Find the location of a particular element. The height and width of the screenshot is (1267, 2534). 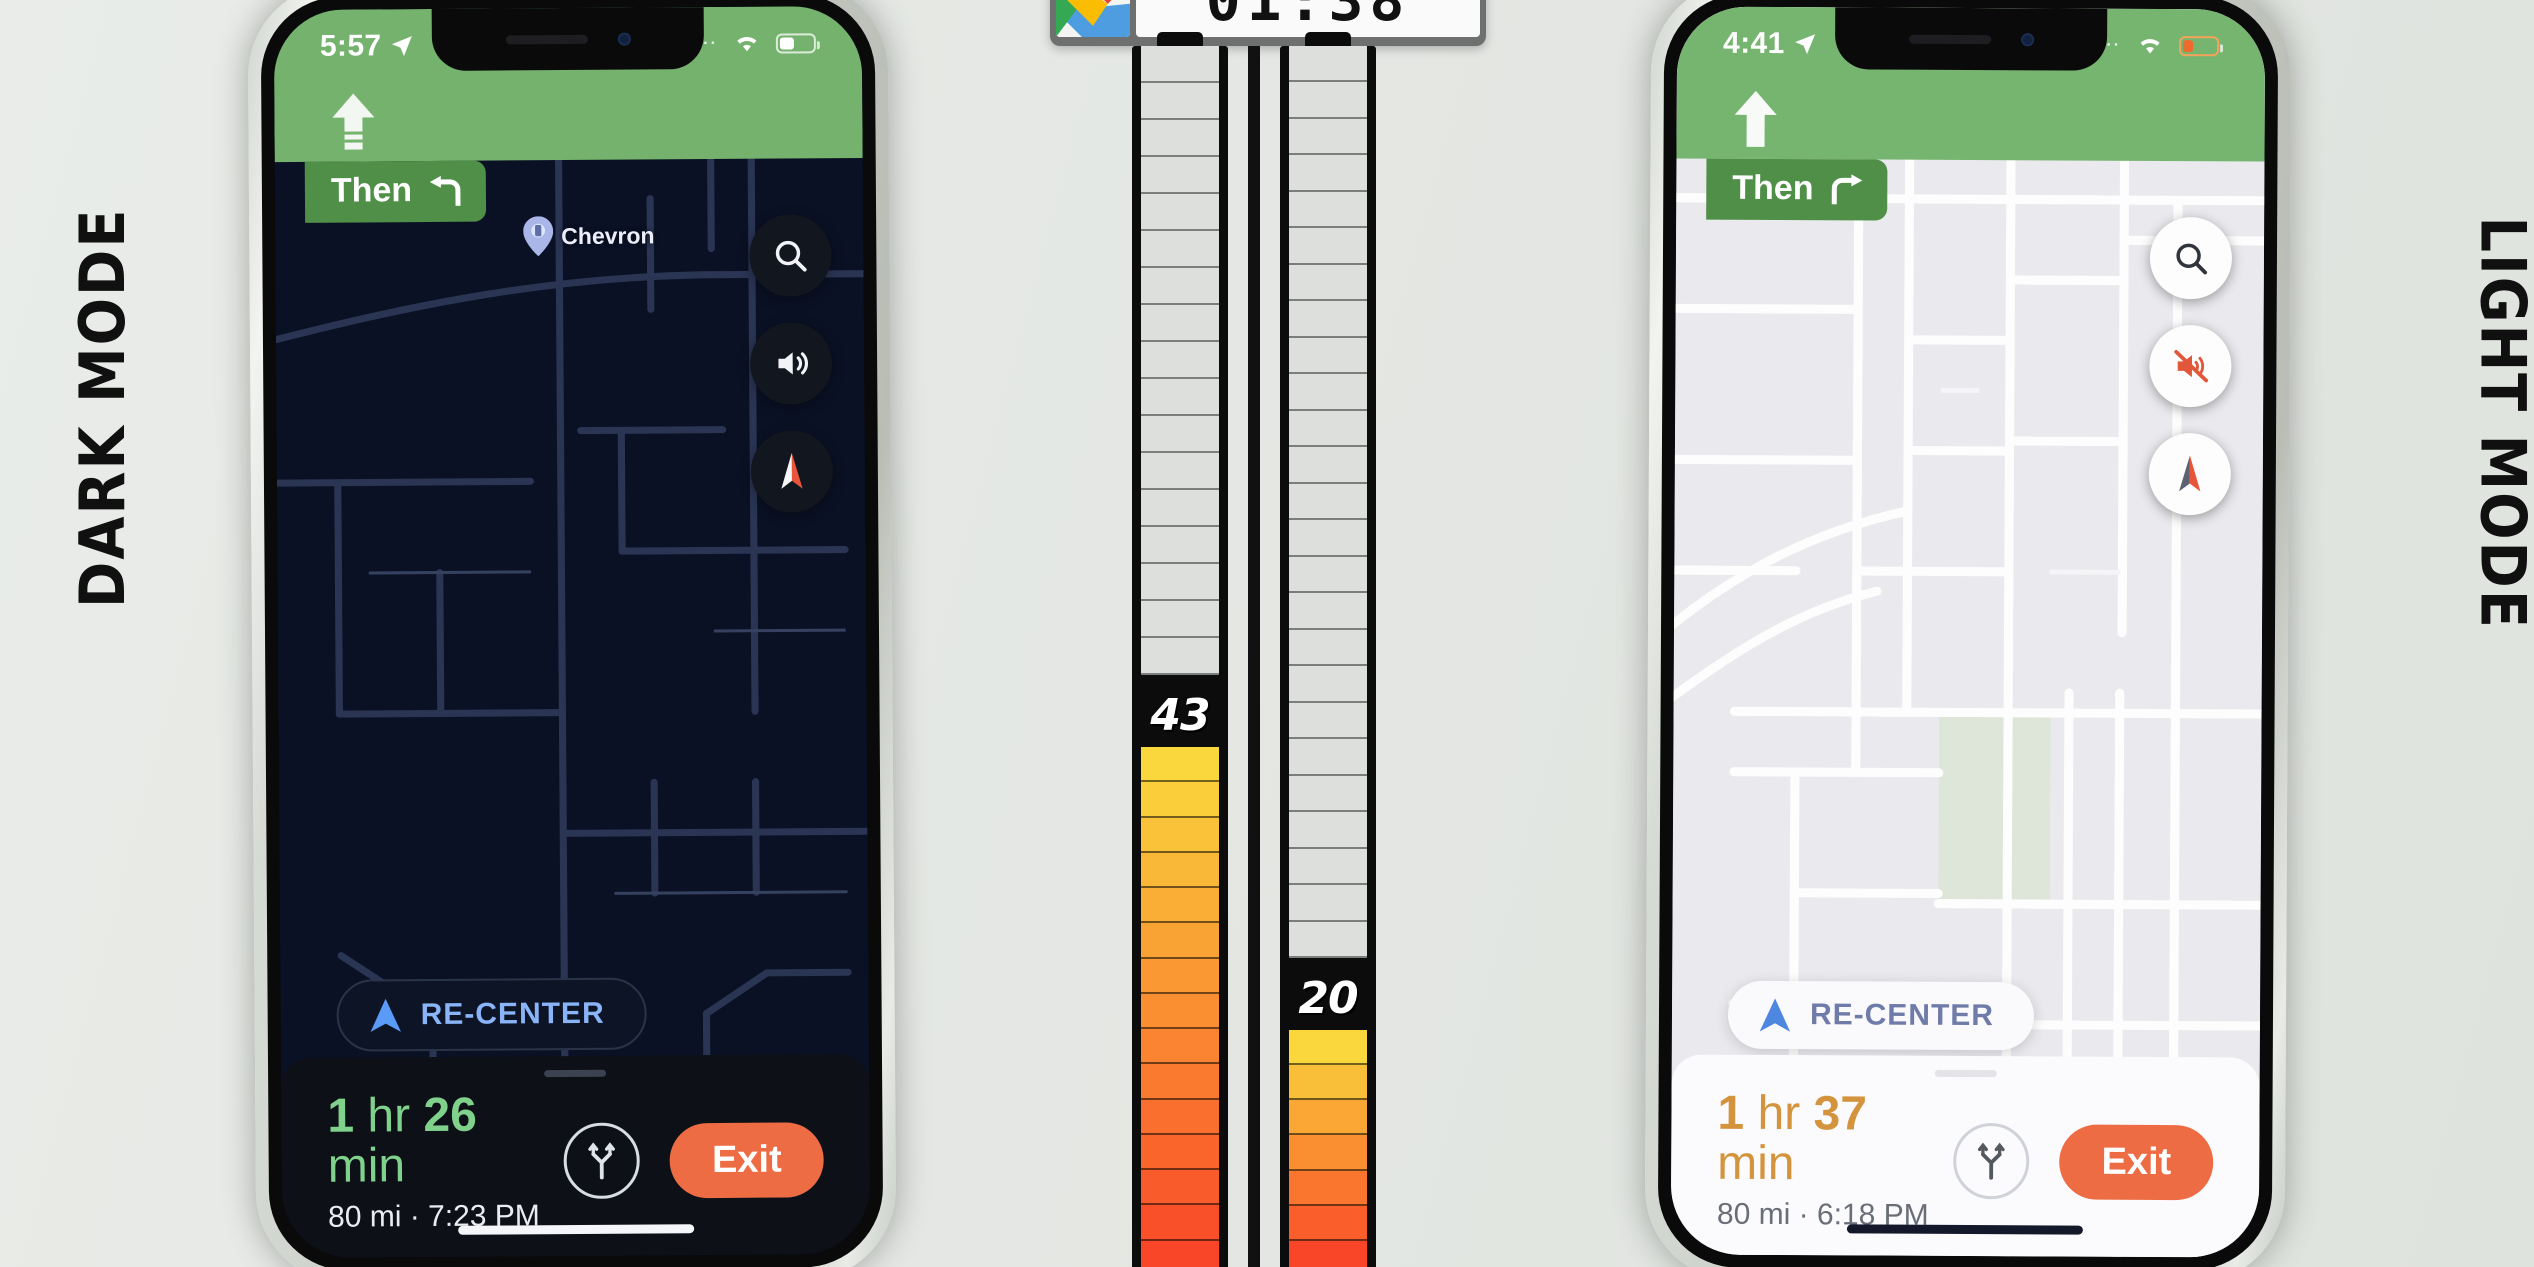

eta-minutes: 37 is located at coordinates (1840, 1114).